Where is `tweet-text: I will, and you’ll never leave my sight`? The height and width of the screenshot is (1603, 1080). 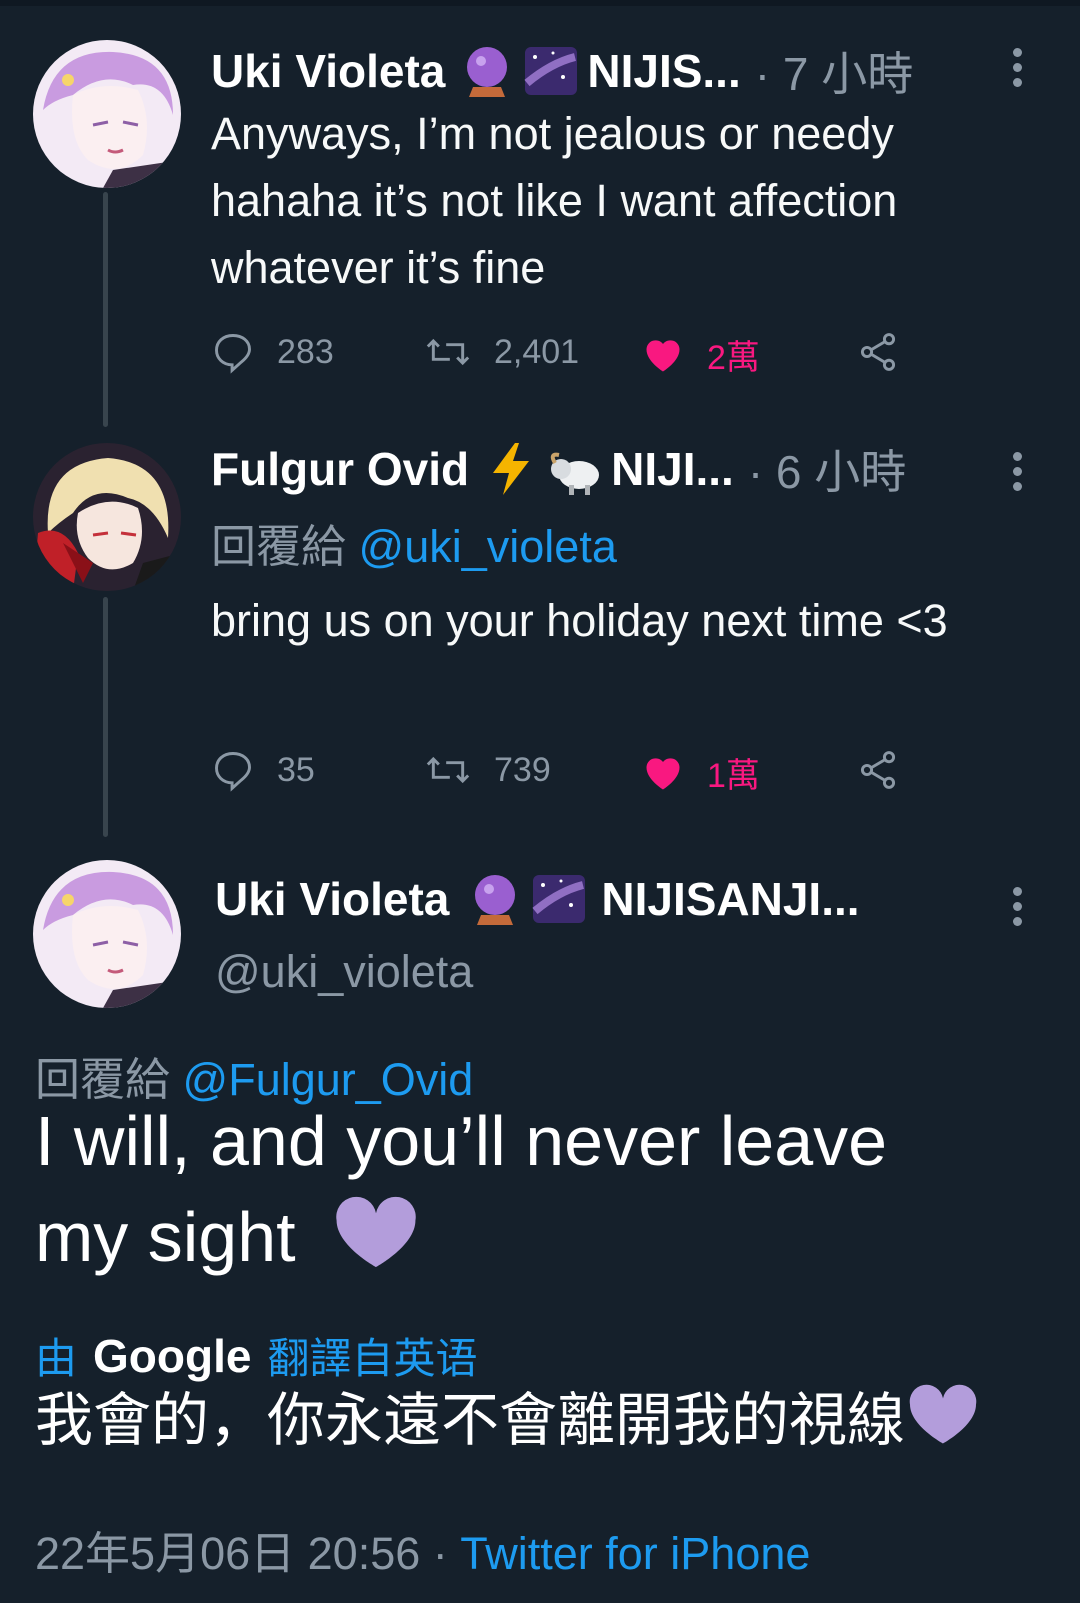
tweet-text: I will, and you’ll never leave my sight is located at coordinates (461, 1189).